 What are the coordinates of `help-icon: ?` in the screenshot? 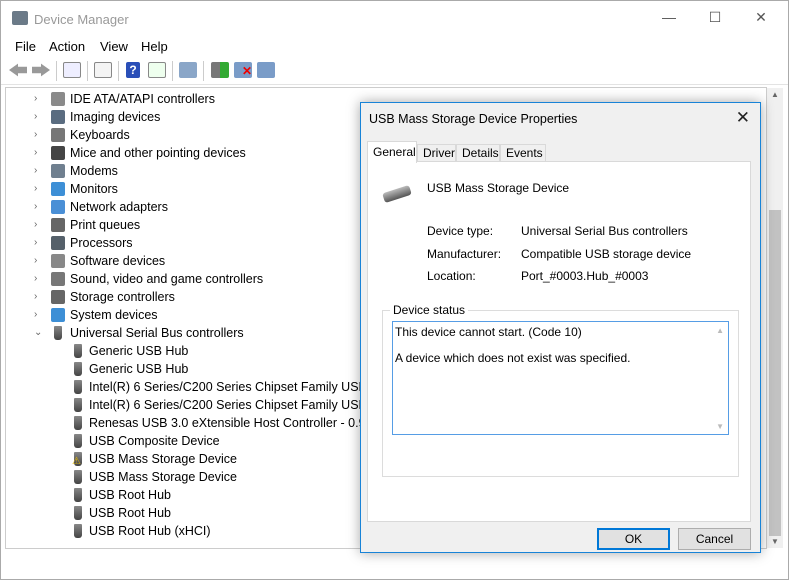 It's located at (133, 70).